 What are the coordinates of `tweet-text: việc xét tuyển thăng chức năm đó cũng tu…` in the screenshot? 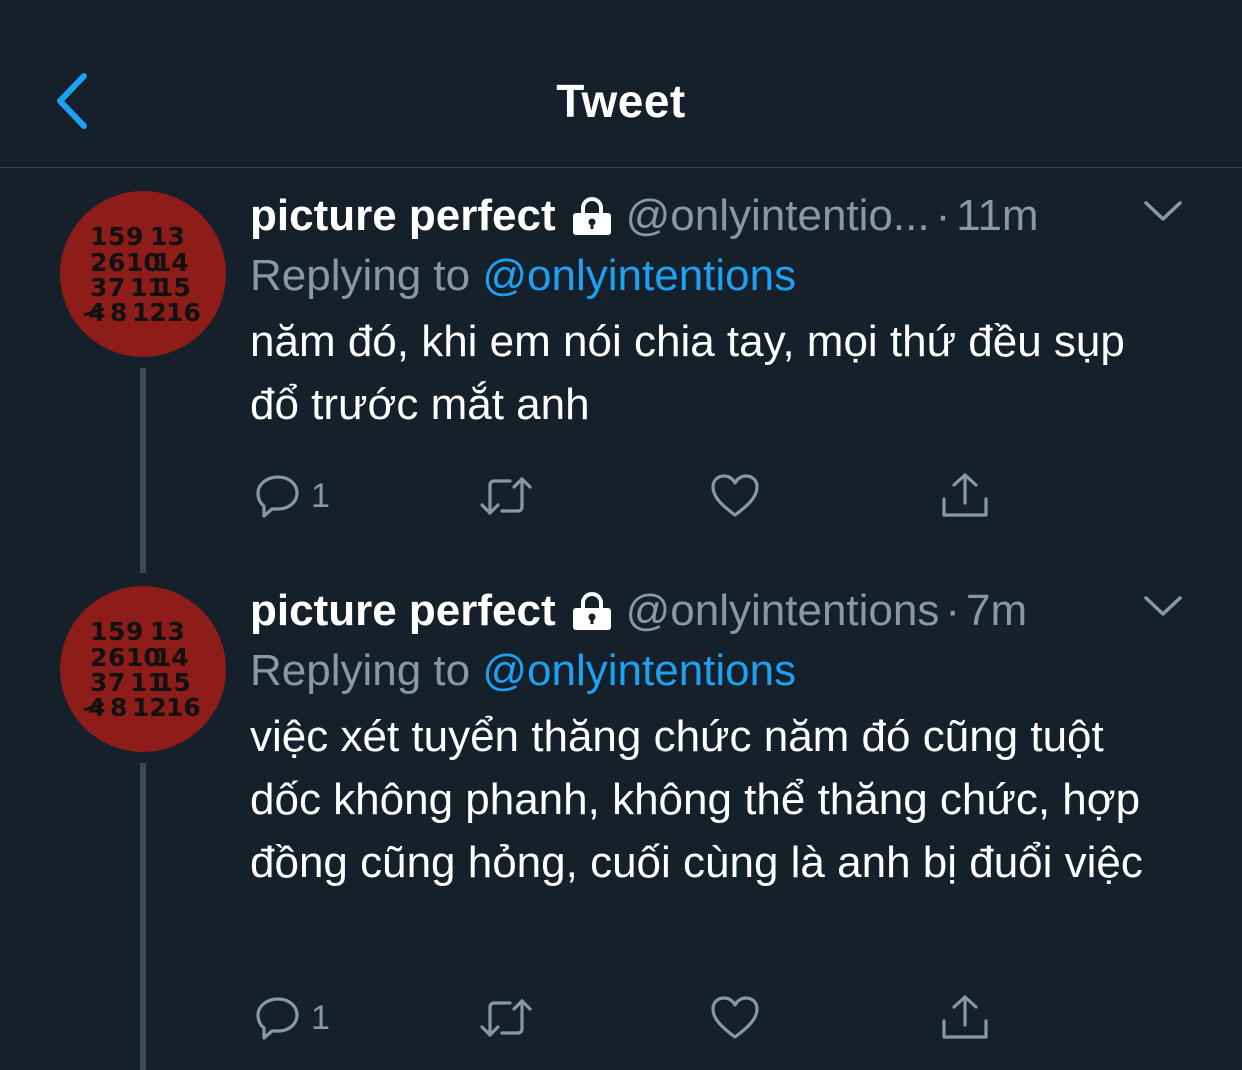 It's located at (696, 799).